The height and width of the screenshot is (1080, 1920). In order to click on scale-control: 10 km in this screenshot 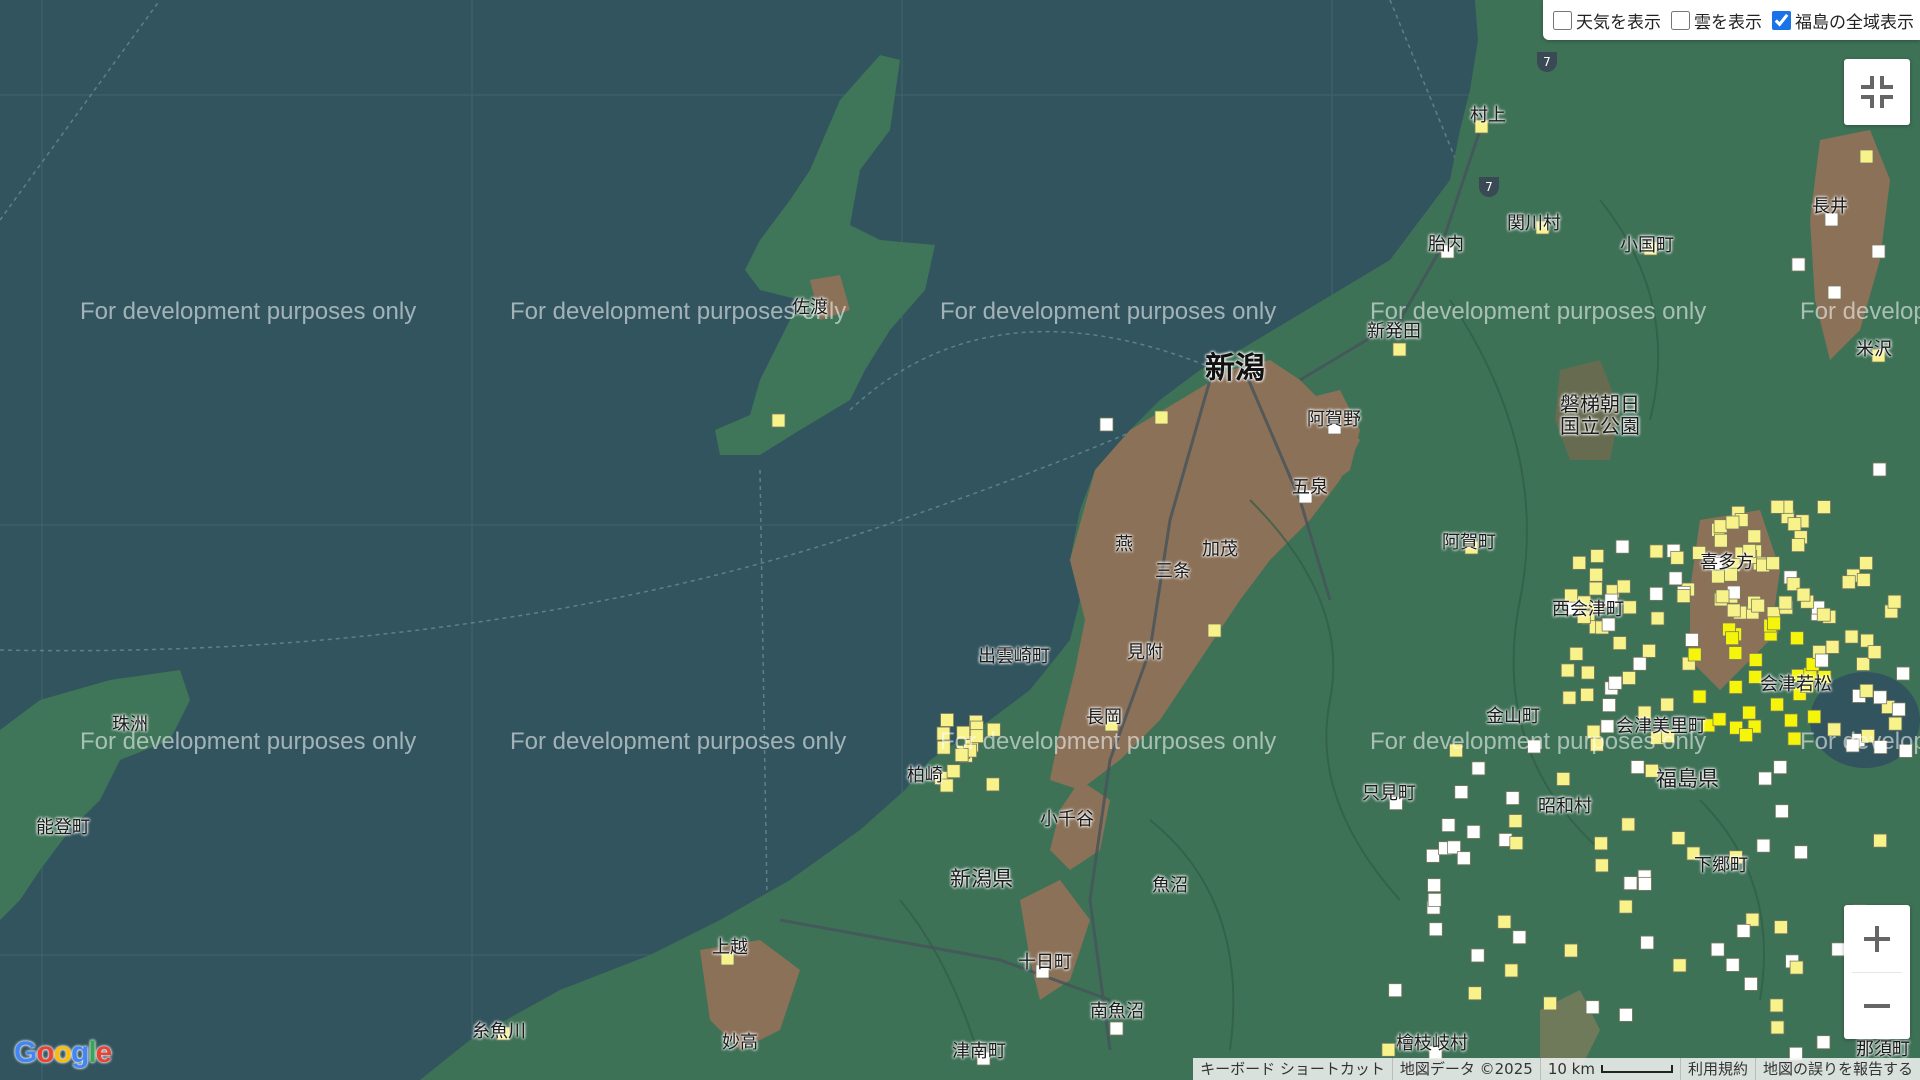, I will do `click(1609, 1069)`.